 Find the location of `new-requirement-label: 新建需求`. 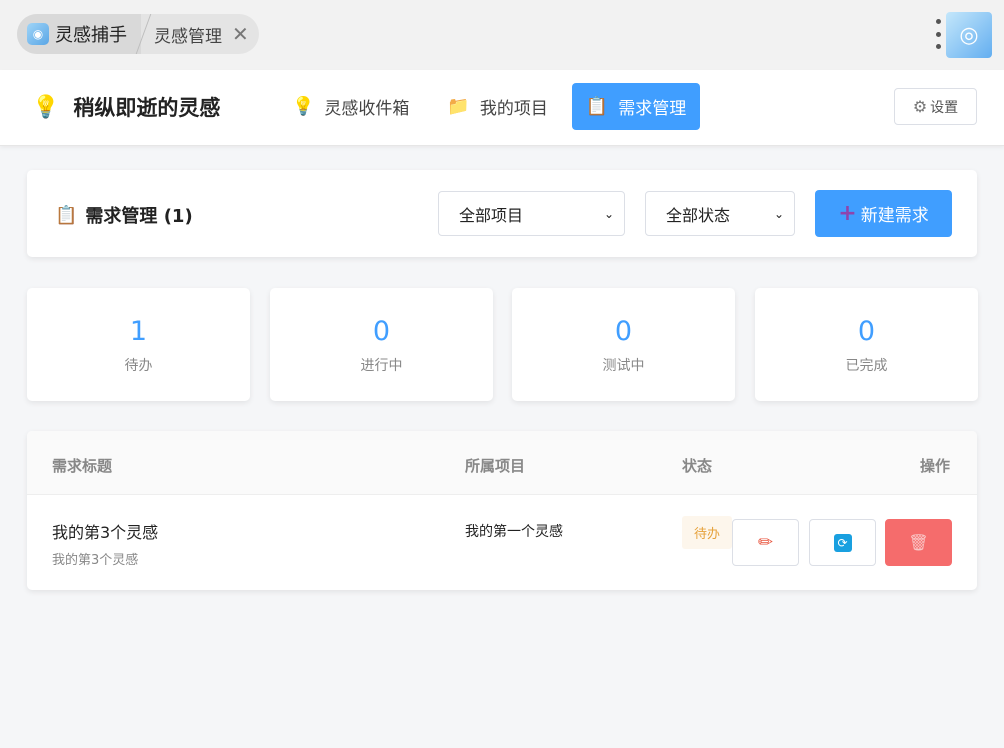

new-requirement-label: 新建需求 is located at coordinates (894, 216).